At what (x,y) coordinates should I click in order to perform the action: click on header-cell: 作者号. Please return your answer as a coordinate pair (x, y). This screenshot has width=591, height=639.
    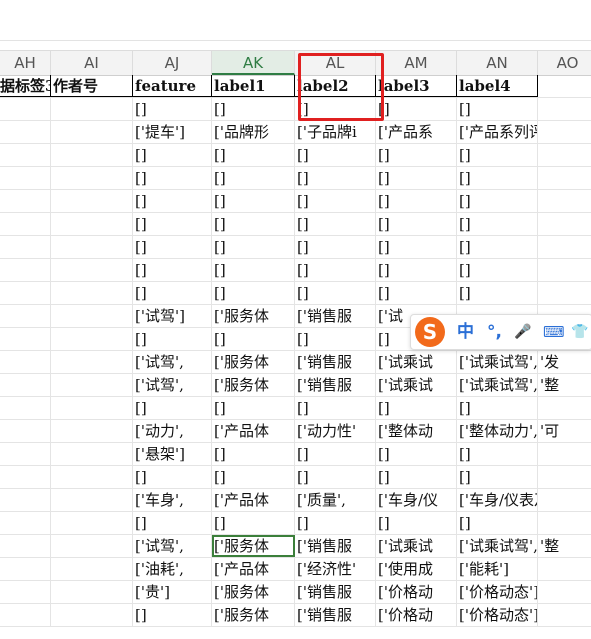
    Looking at the image, I should click on (92, 86).